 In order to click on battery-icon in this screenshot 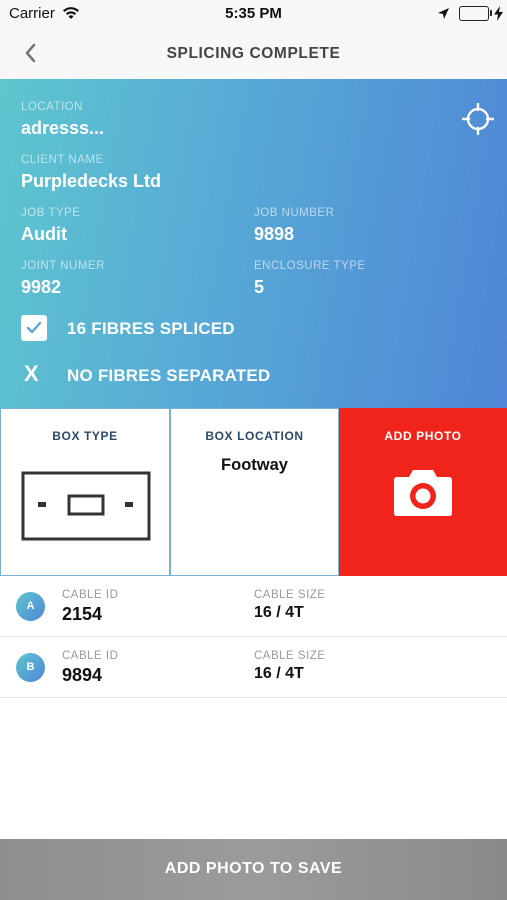, I will do `click(474, 13)`.